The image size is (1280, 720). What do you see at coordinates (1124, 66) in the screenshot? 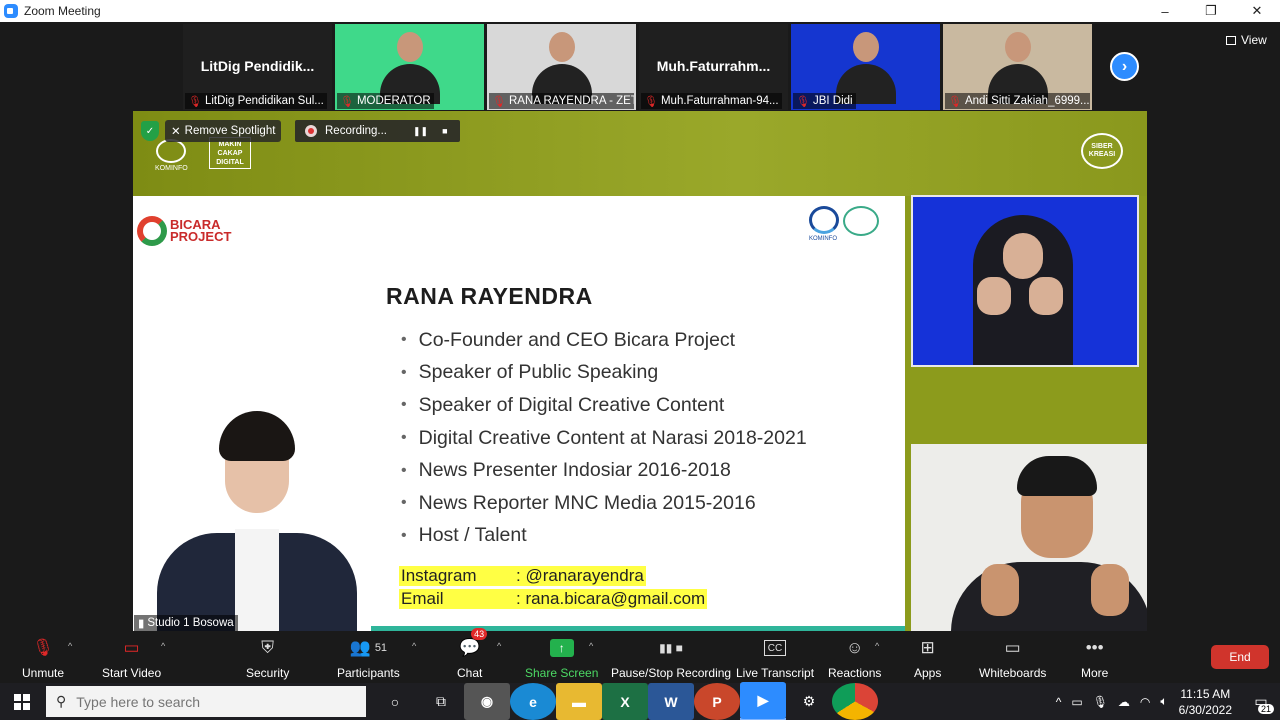
I see `next-page-arrow-icon: ›` at bounding box center [1124, 66].